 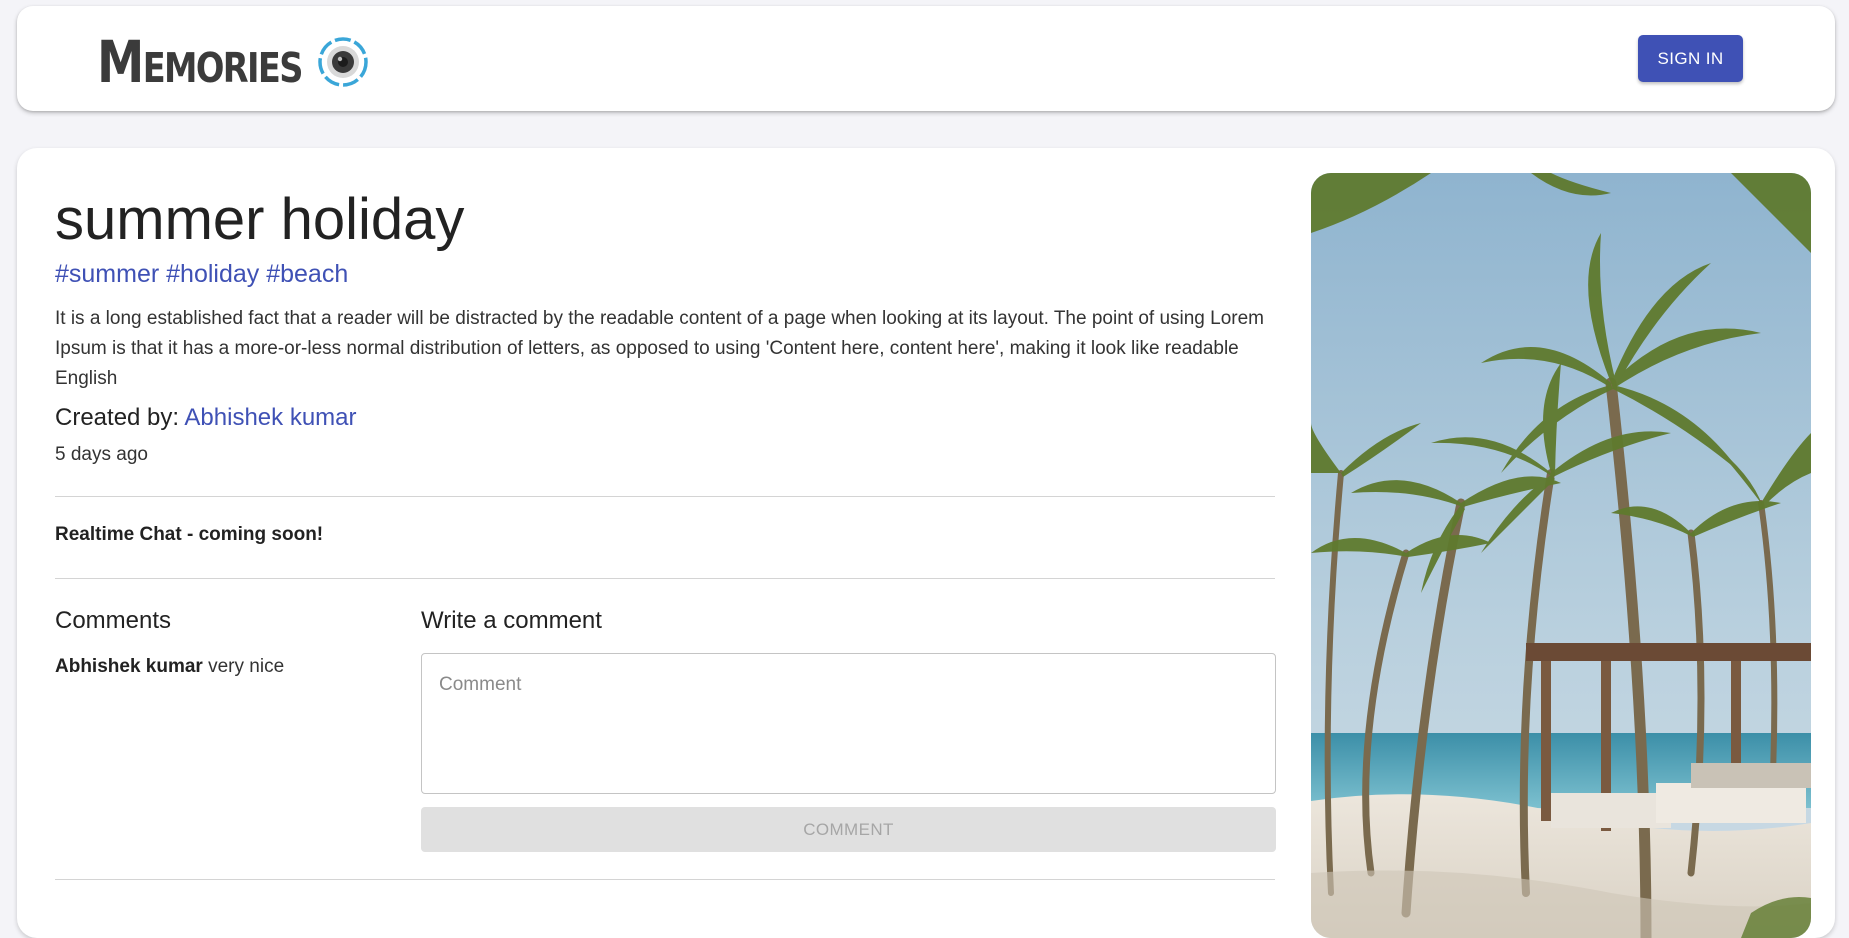 I want to click on post-tags: #summer #holiday #beach, so click(x=202, y=274).